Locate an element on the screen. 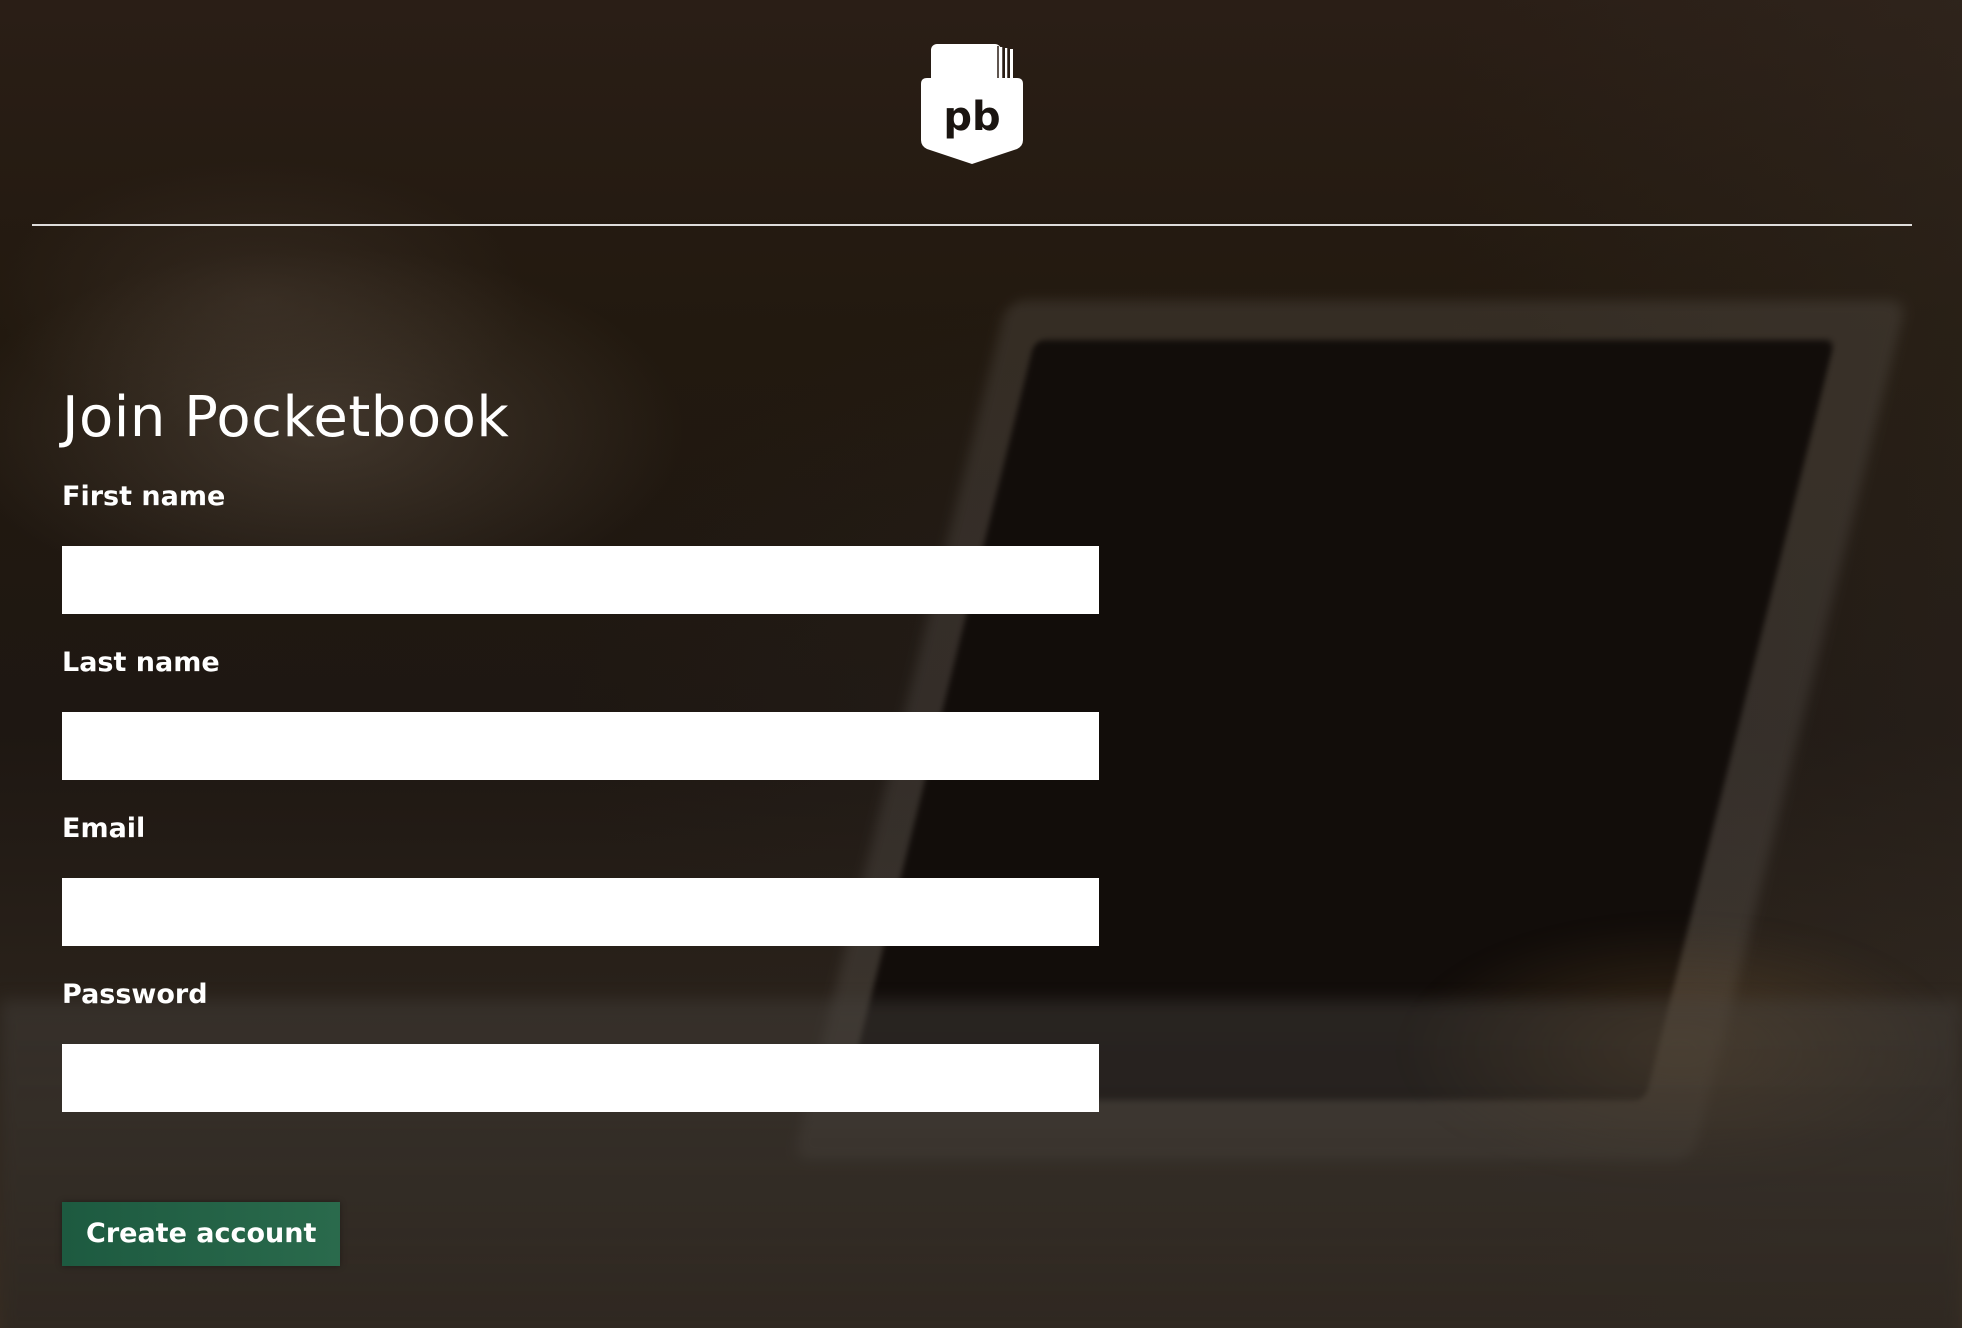 The image size is (1962, 1328). pocketbook-logo-icon: pb is located at coordinates (972, 104).